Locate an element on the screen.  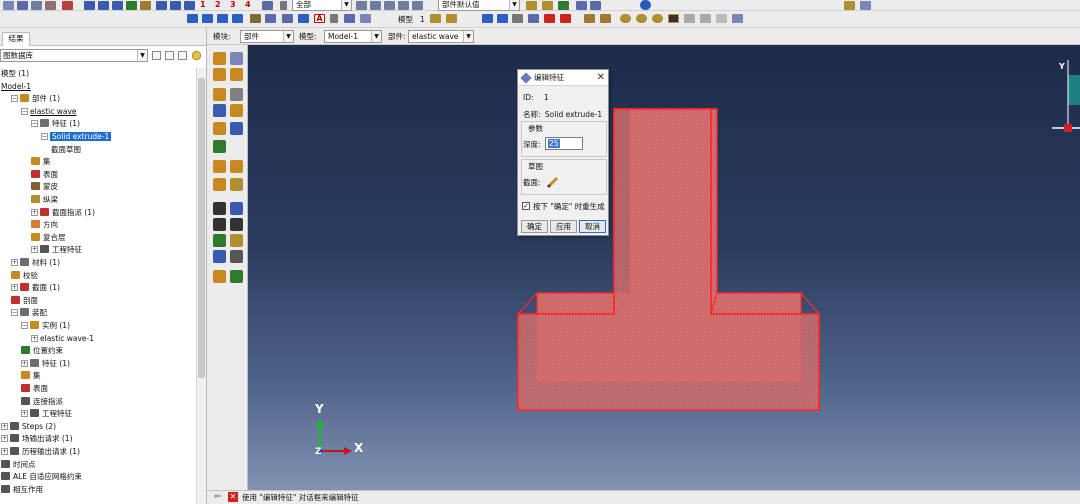
ok-button: 确定 is located at coordinates (534, 226).